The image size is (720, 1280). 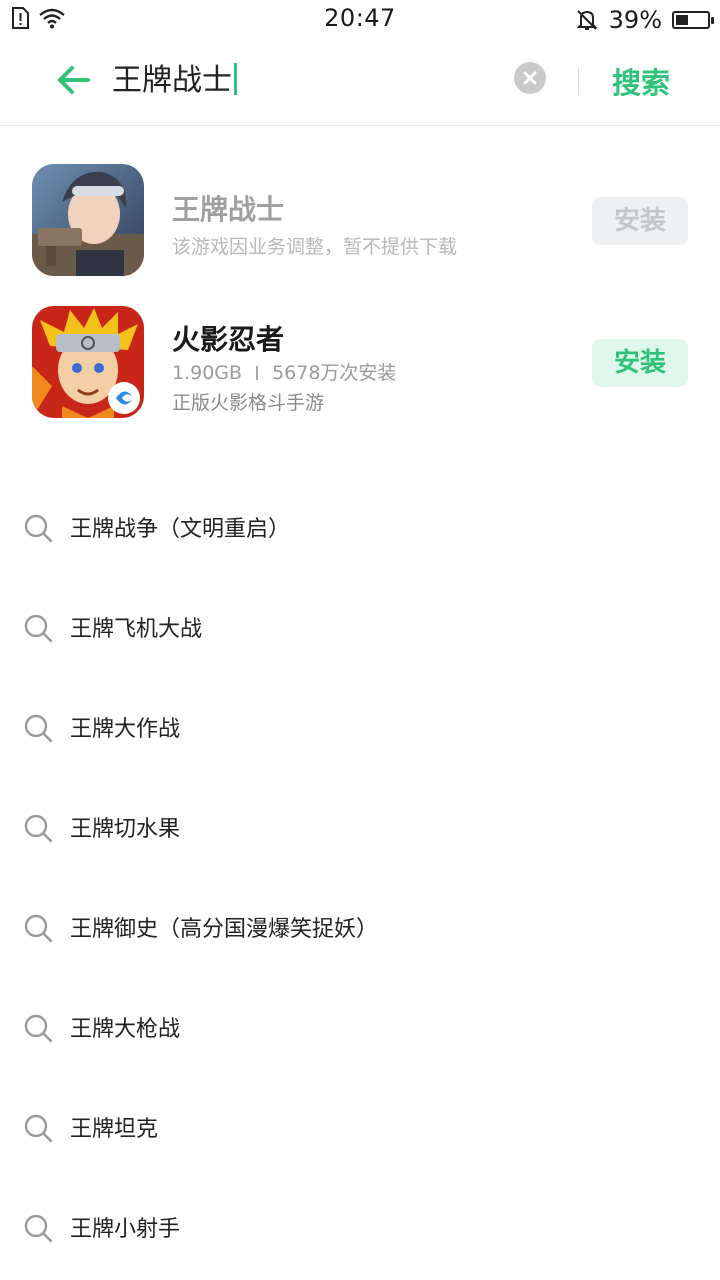 What do you see at coordinates (228, 209) in the screenshot?
I see `app-name: 王牌战士` at bounding box center [228, 209].